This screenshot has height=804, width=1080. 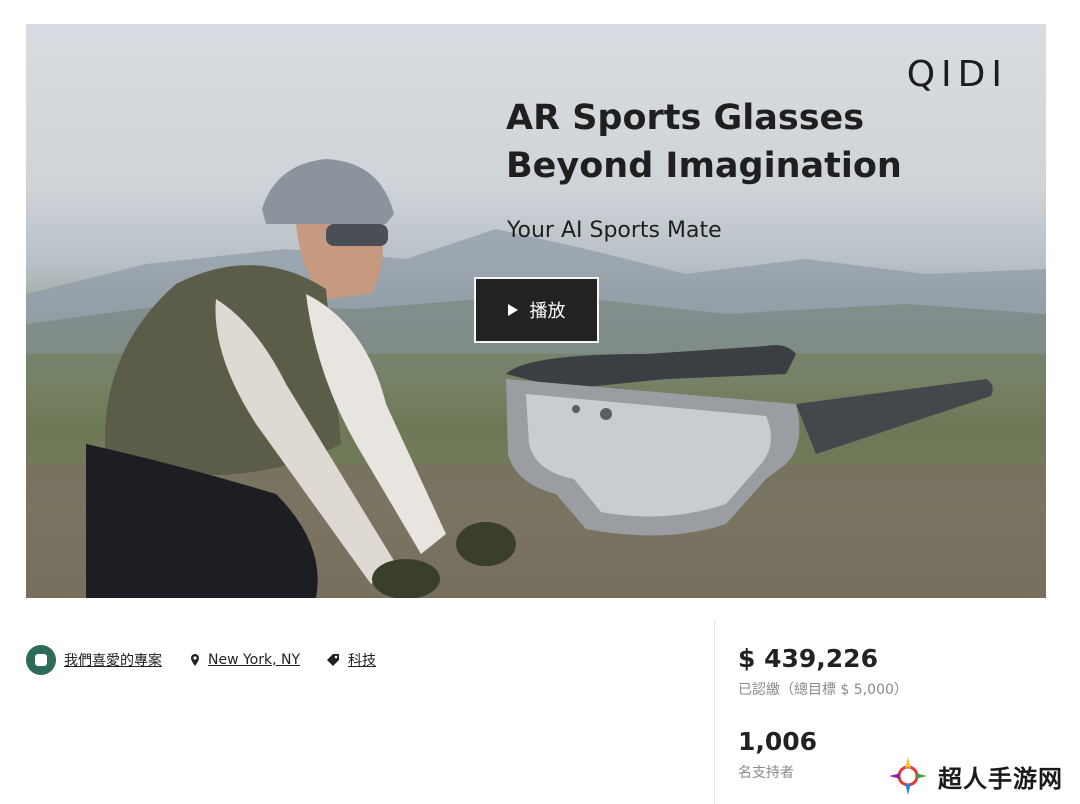 What do you see at coordinates (333, 660) in the screenshot?
I see `tag-icon` at bounding box center [333, 660].